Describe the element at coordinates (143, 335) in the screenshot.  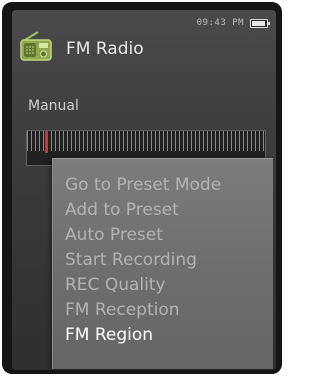
I see `menu-item-fm-region: FM Region` at that location.